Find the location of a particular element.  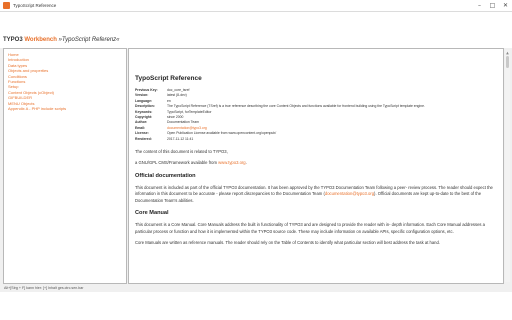

document-heading: TypoScript Reference is located at coordinates (168, 78).